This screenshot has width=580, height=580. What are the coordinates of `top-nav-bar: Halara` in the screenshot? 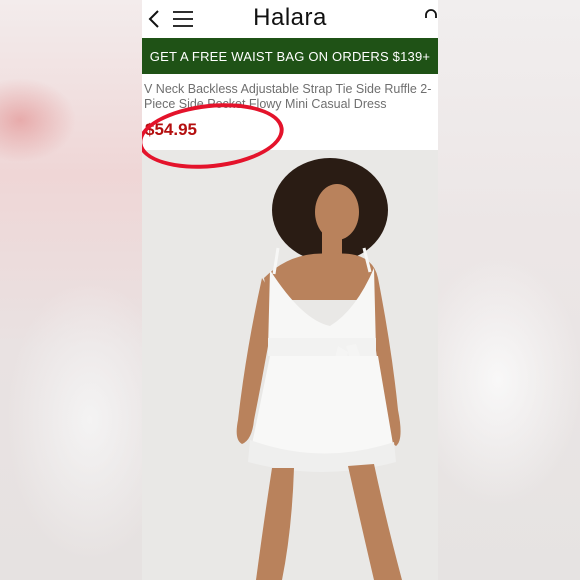 It's located at (290, 19).